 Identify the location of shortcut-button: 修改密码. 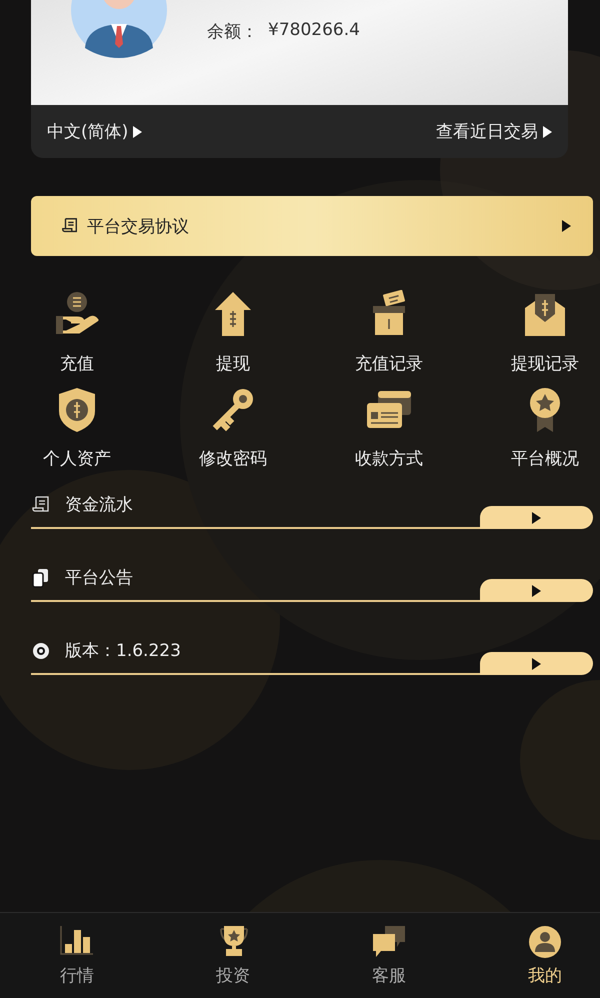
(233, 427).